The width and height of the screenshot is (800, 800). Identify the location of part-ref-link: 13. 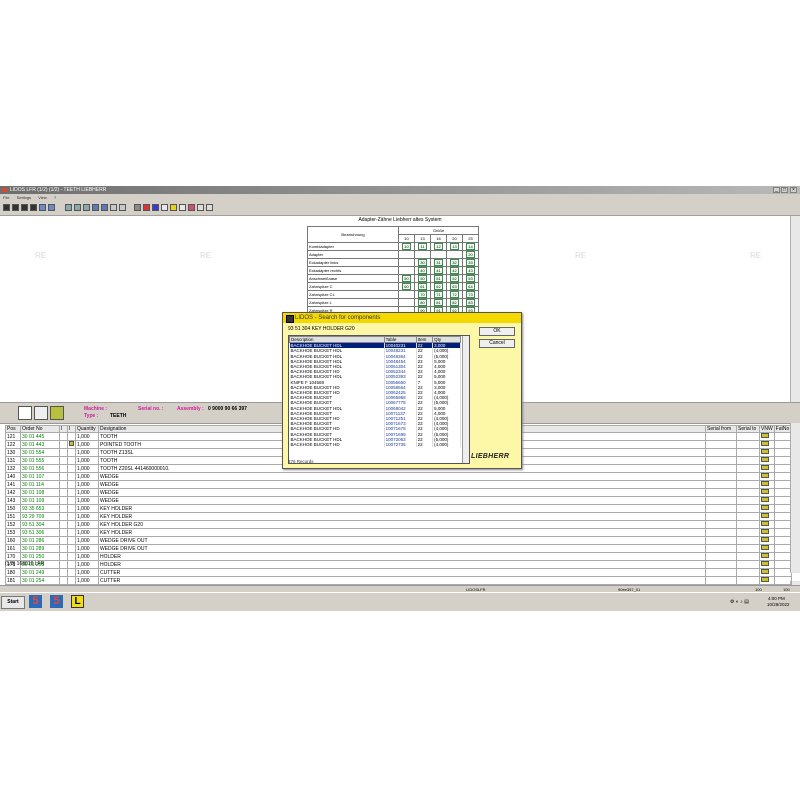
(454, 246).